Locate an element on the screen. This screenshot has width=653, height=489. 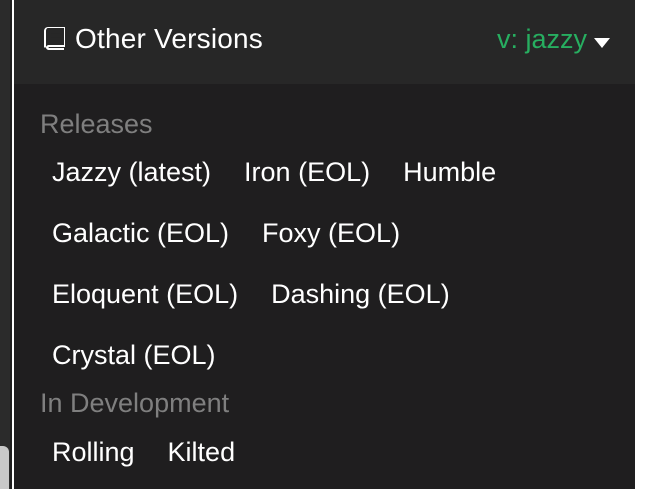
left-window-edge is located at coordinates (6, 244).